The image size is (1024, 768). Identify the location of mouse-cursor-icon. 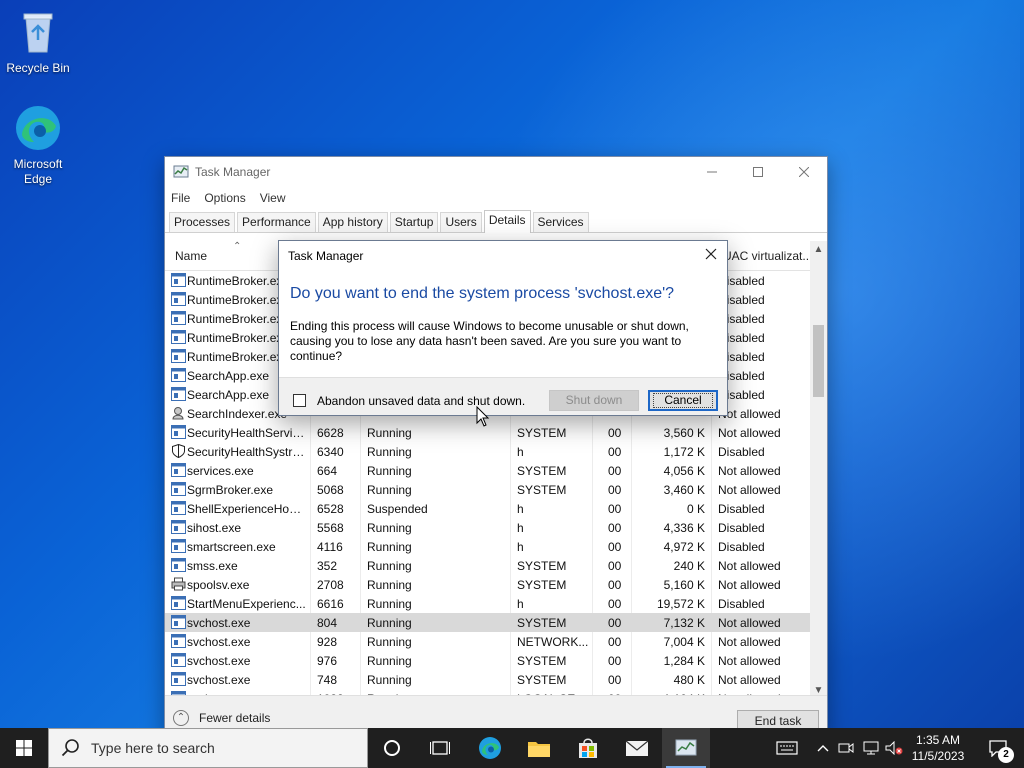
(483, 416).